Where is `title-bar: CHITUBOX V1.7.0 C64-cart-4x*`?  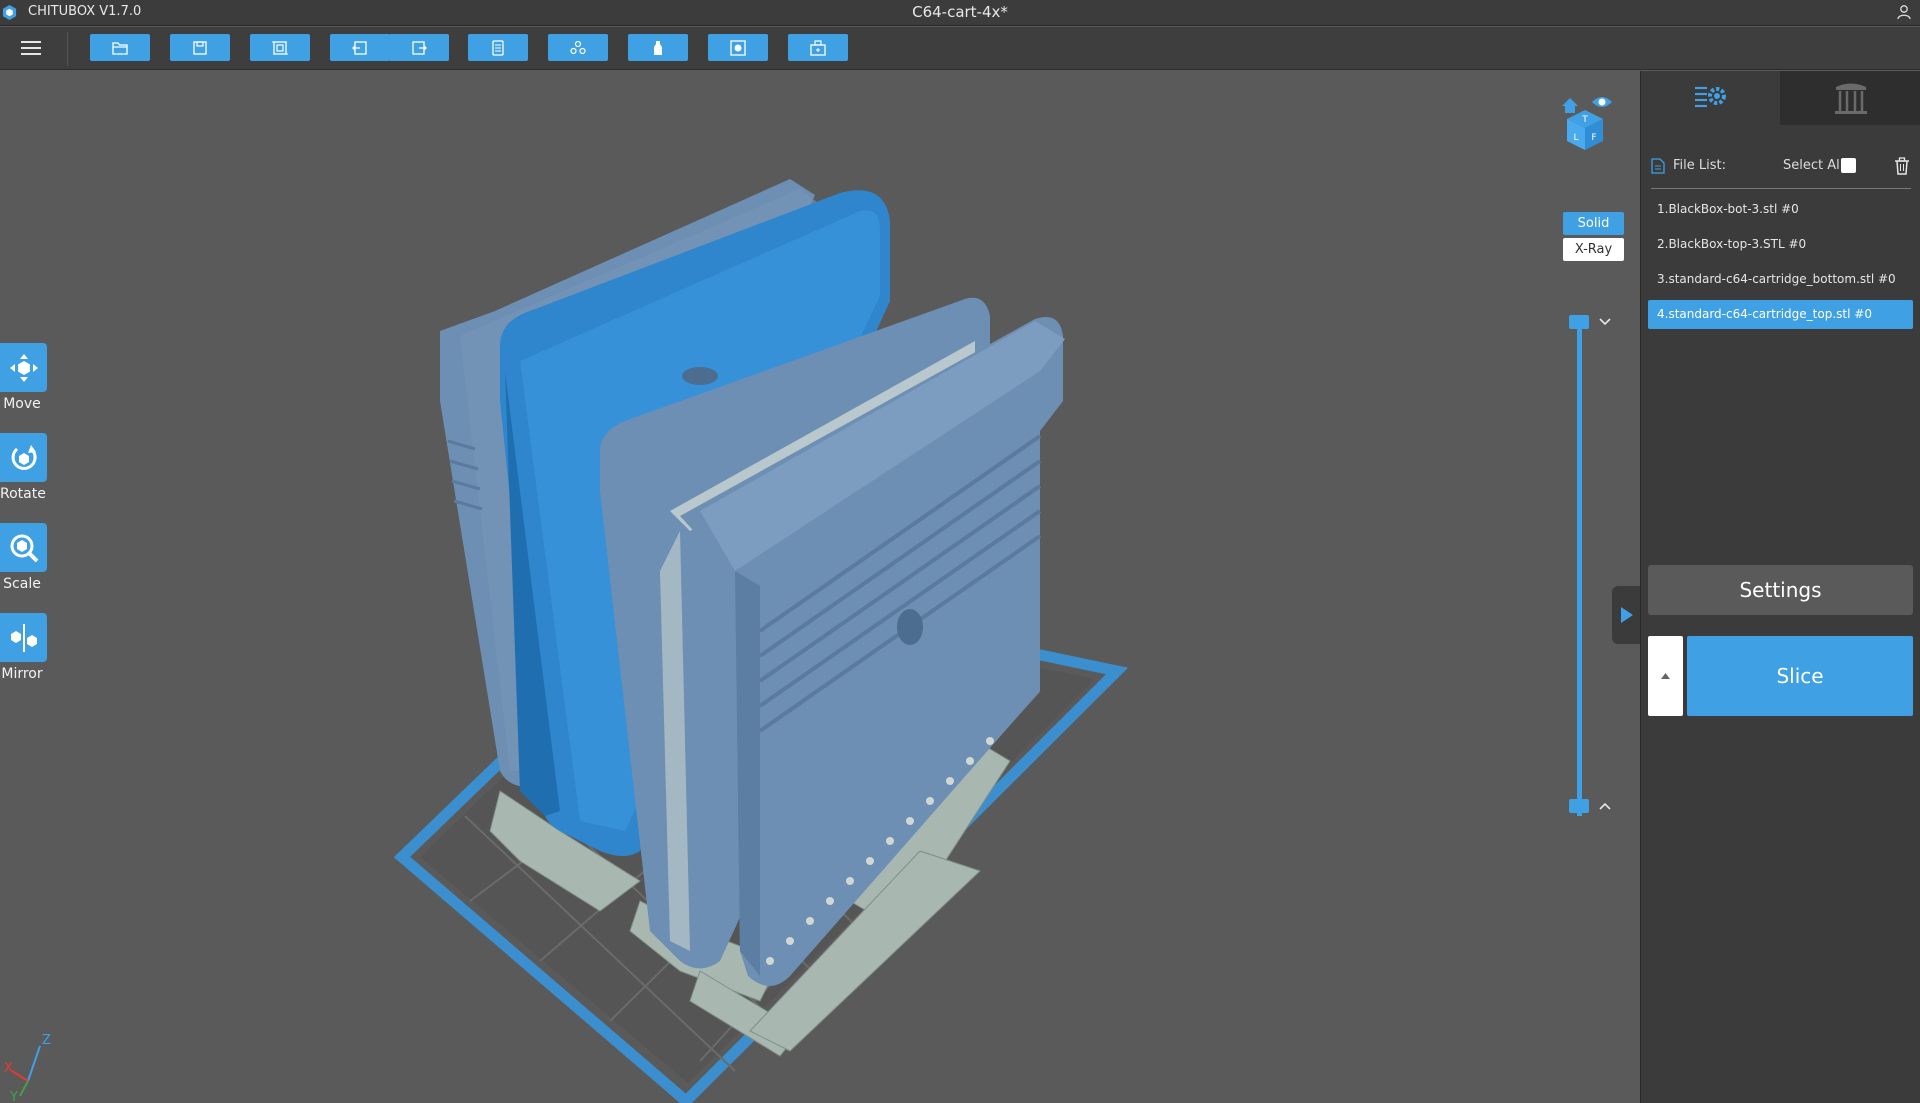
title-bar: CHITUBOX V1.7.0 C64-cart-4x* is located at coordinates (960, 13).